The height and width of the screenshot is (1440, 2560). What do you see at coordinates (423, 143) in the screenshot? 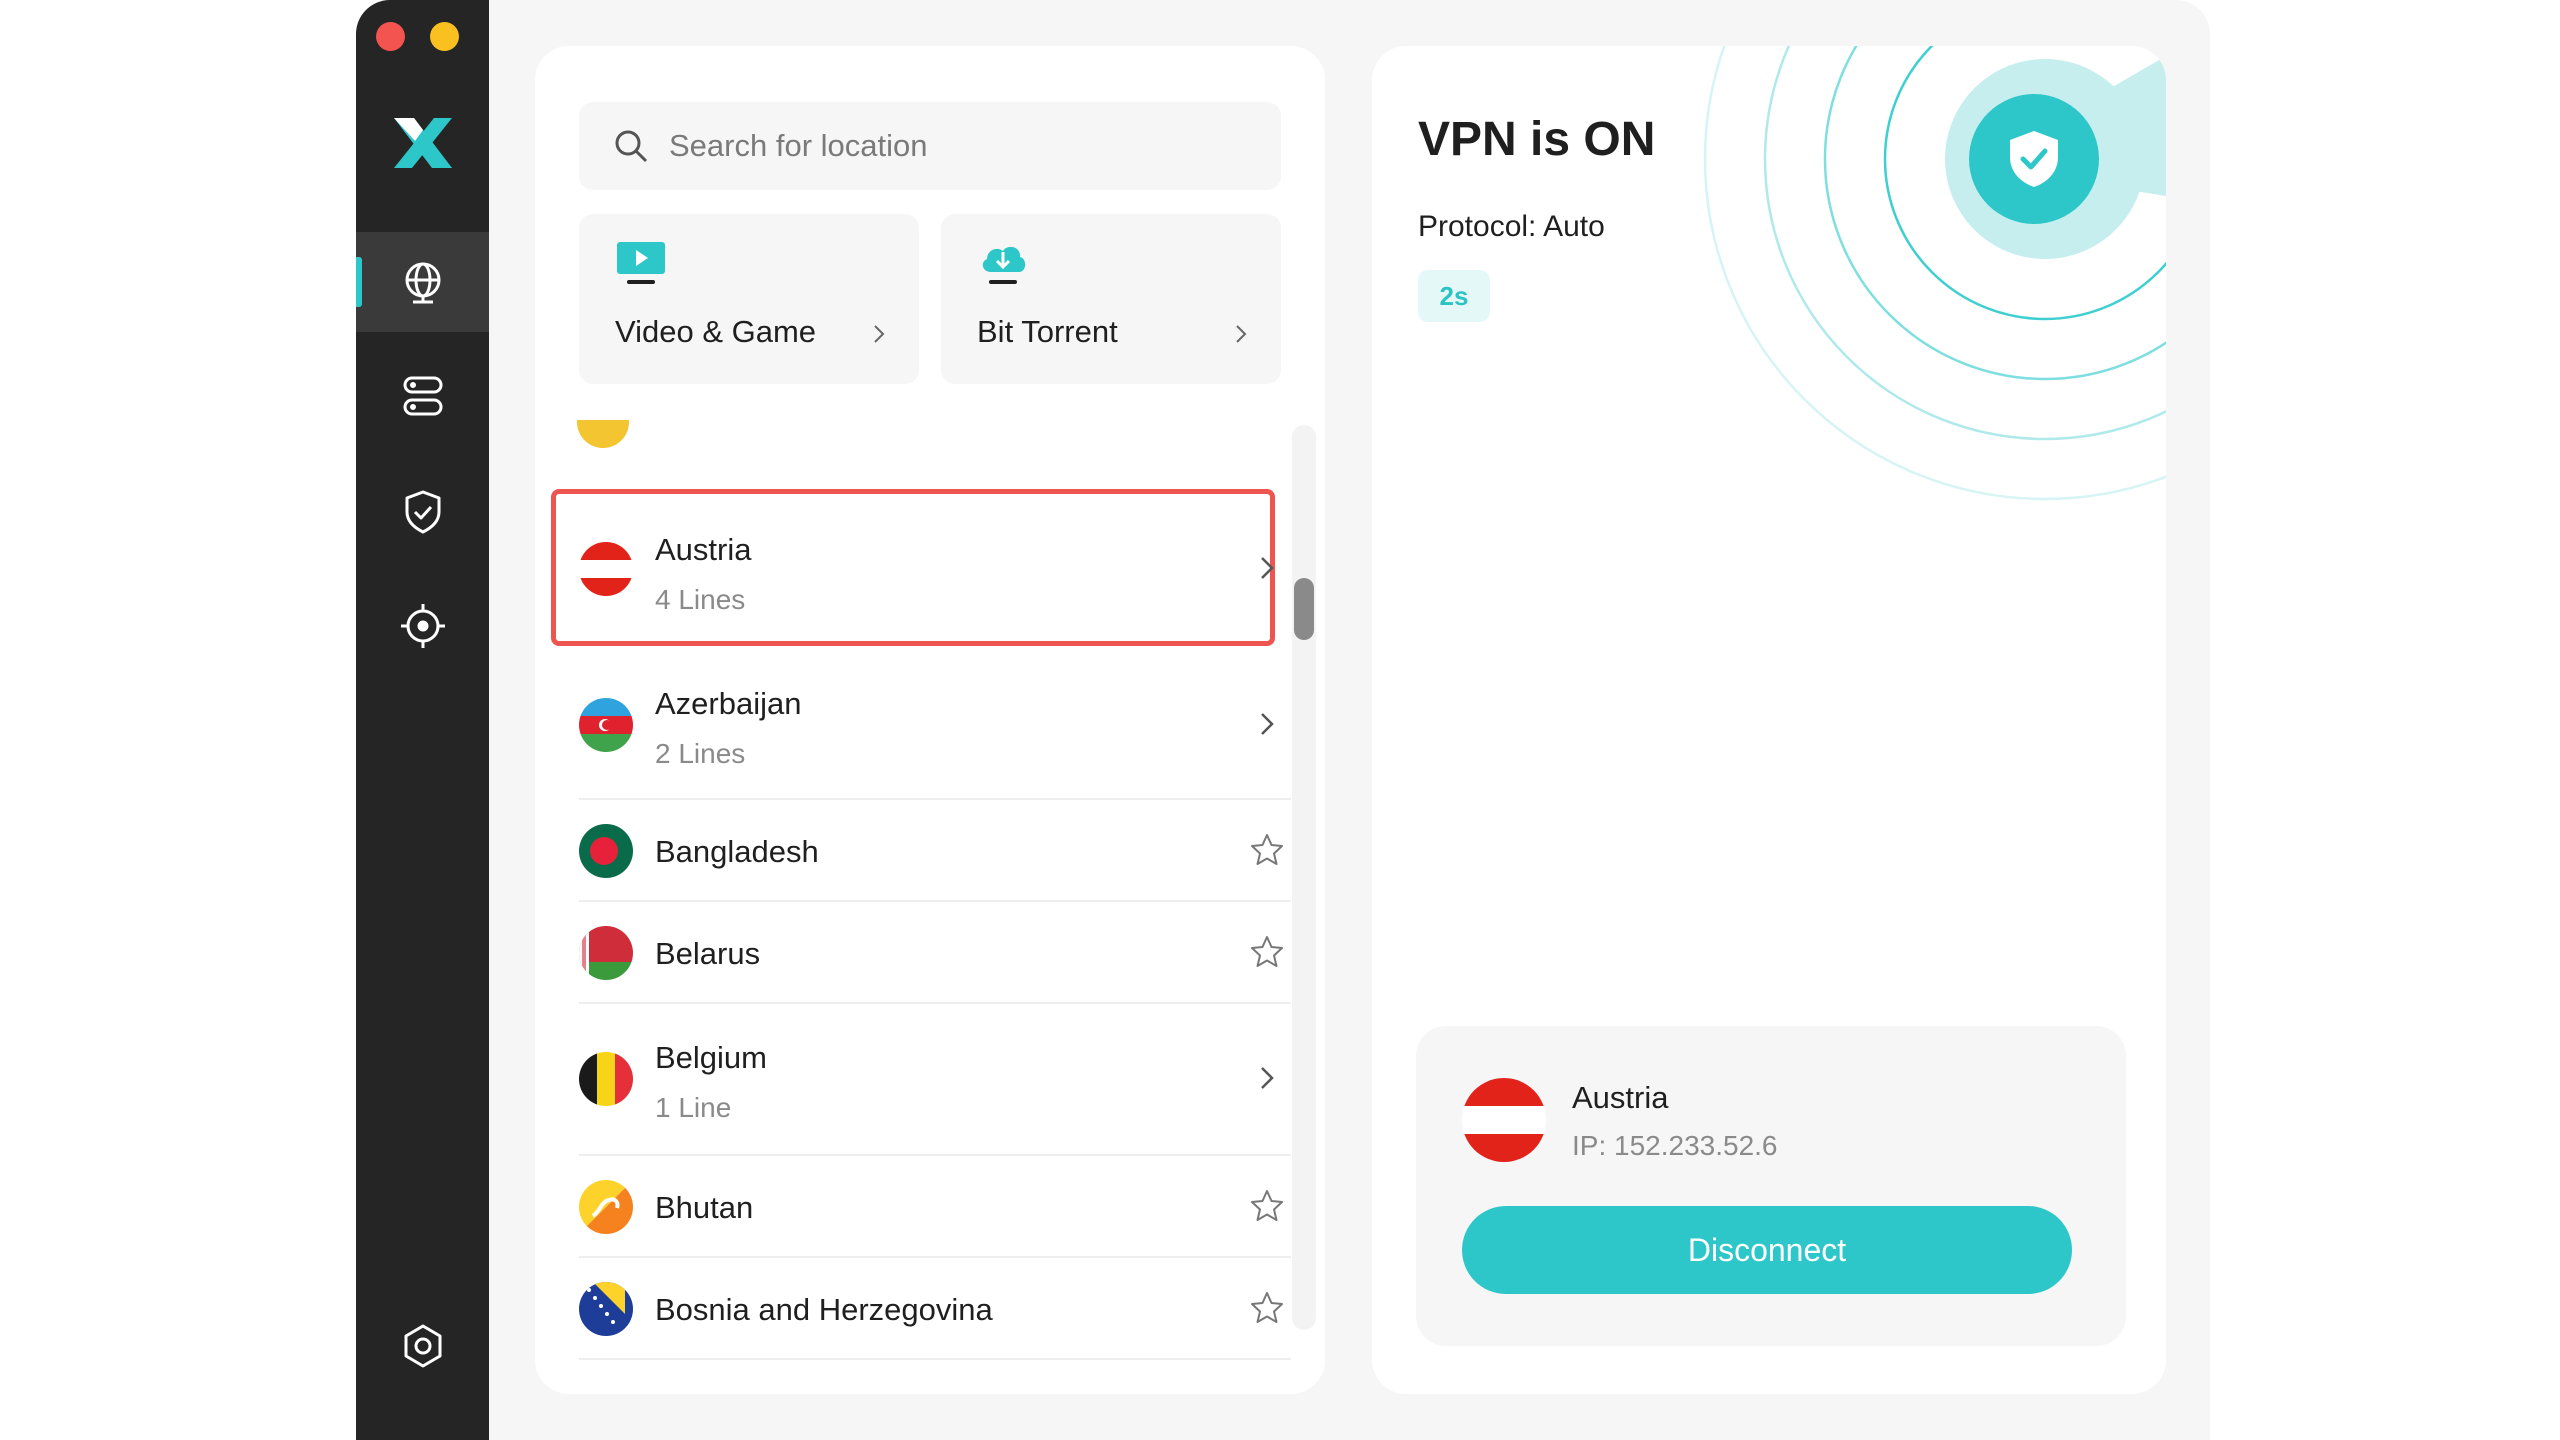
I see `x-logo-icon` at bounding box center [423, 143].